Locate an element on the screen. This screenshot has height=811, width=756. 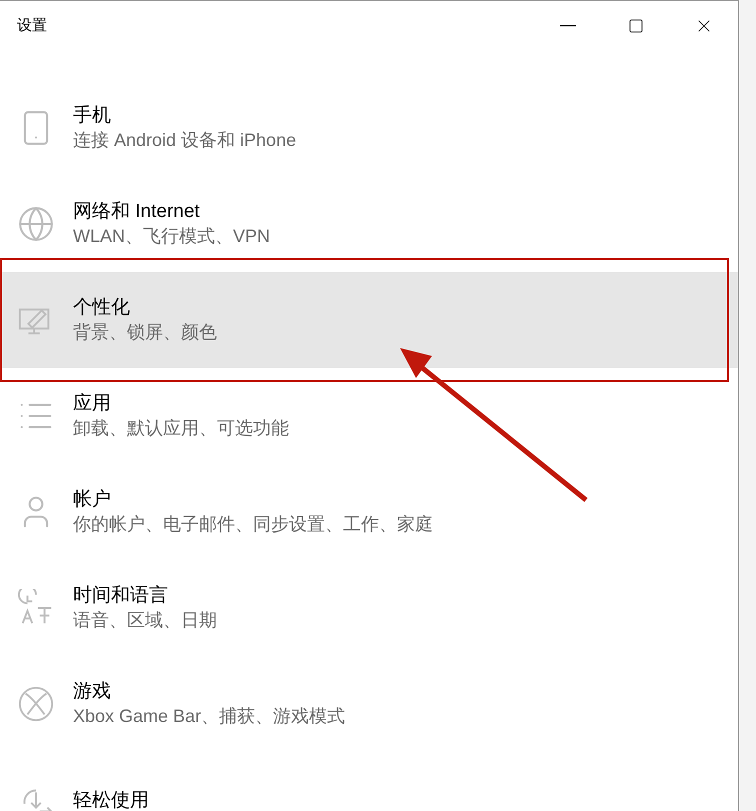
category-title: 时间和语言 is located at coordinates (121, 596).